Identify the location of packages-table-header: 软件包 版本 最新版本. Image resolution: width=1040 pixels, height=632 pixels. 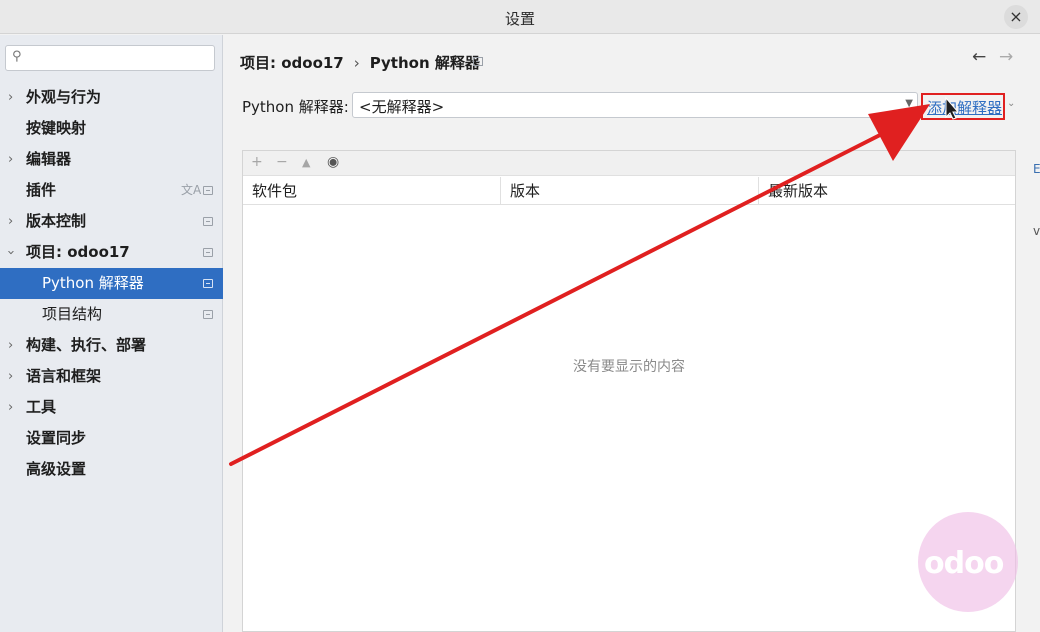
(629, 191).